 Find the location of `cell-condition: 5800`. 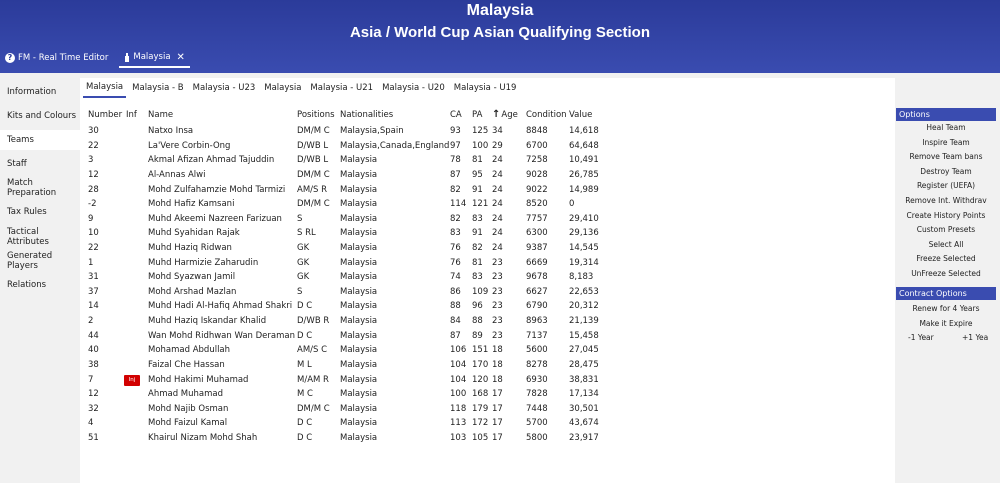

cell-condition: 5800 is located at coordinates (537, 438).